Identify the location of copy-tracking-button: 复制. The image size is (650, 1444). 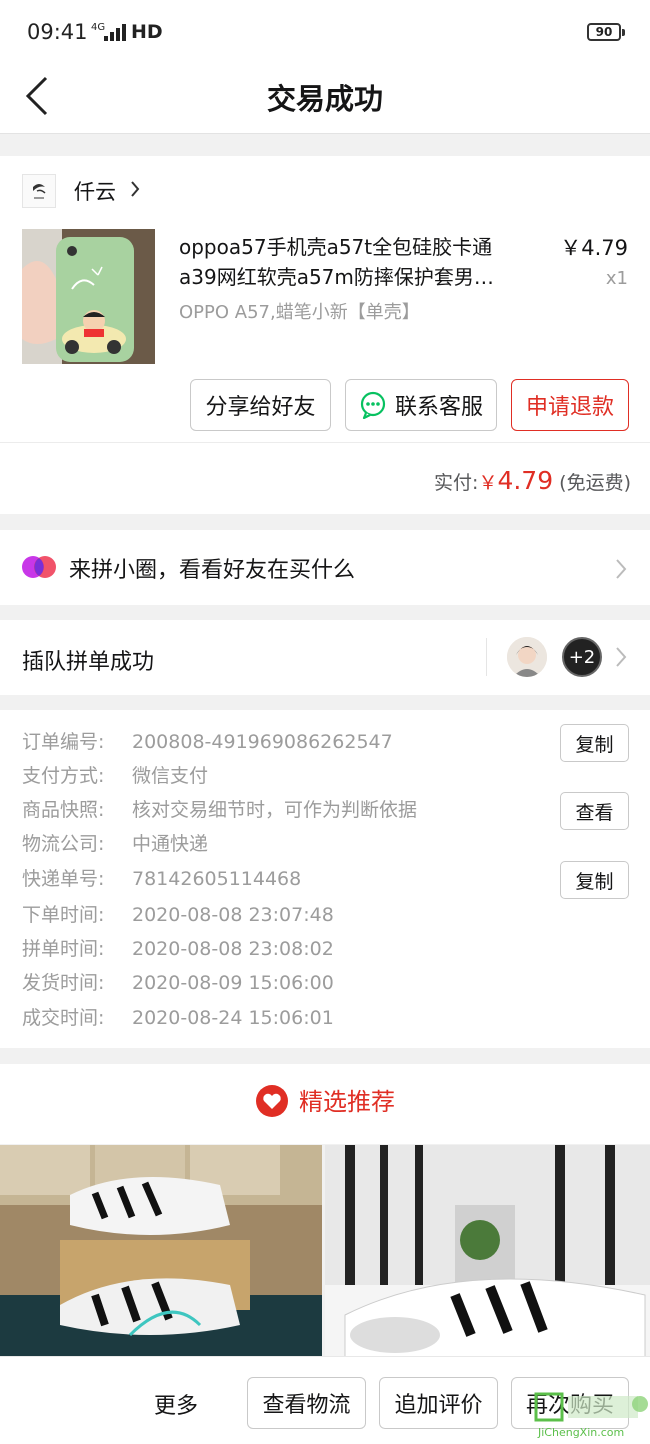
(594, 880).